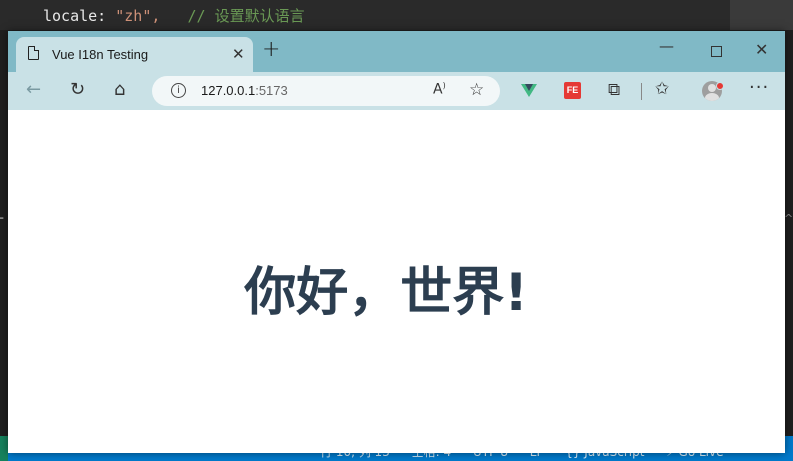 The image size is (793, 461). What do you see at coordinates (759, 87) in the screenshot?
I see `more-options-icon: ···` at bounding box center [759, 87].